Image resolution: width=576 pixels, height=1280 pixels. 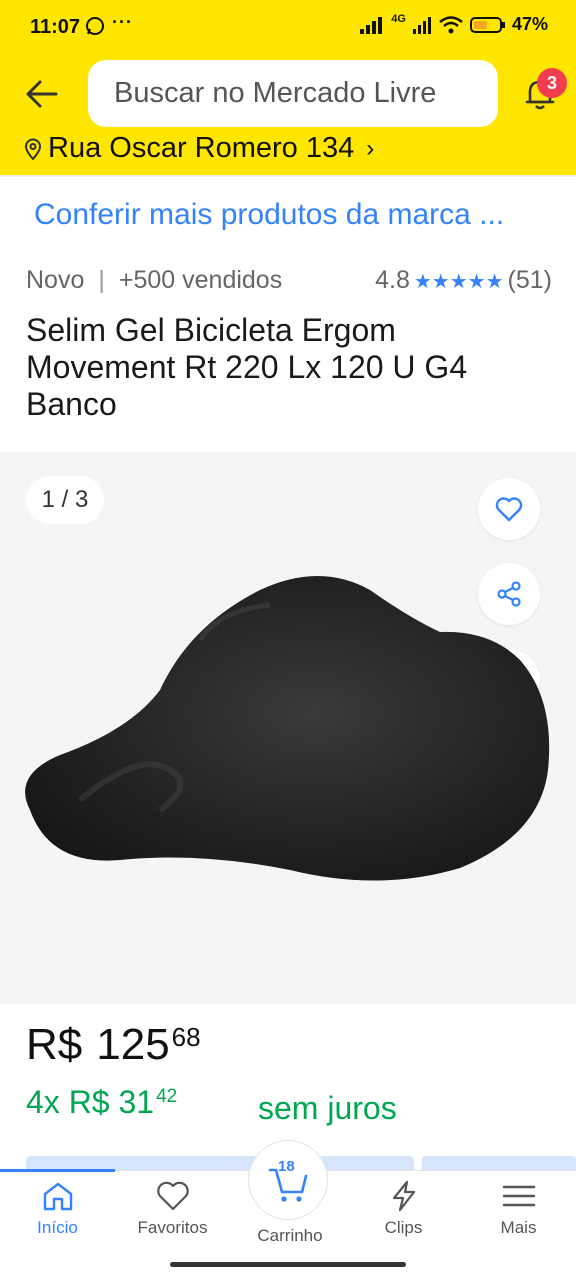 What do you see at coordinates (371, 25) in the screenshot?
I see `signal-icon` at bounding box center [371, 25].